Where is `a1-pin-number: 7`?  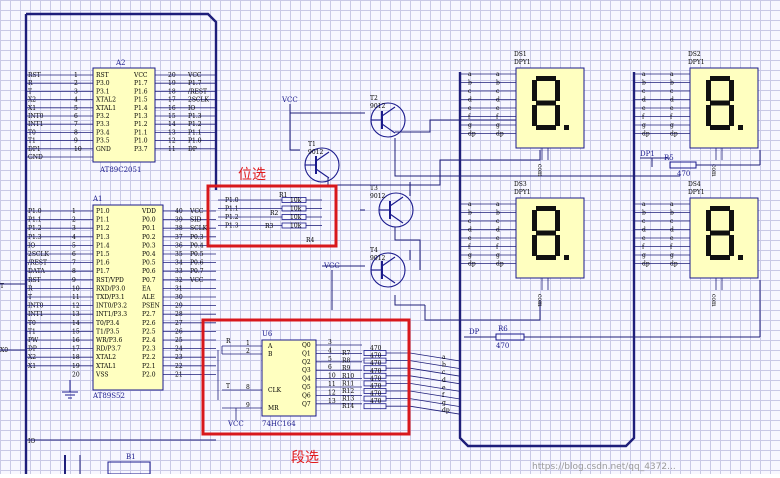 a1-pin-number: 7 is located at coordinates (74, 263).